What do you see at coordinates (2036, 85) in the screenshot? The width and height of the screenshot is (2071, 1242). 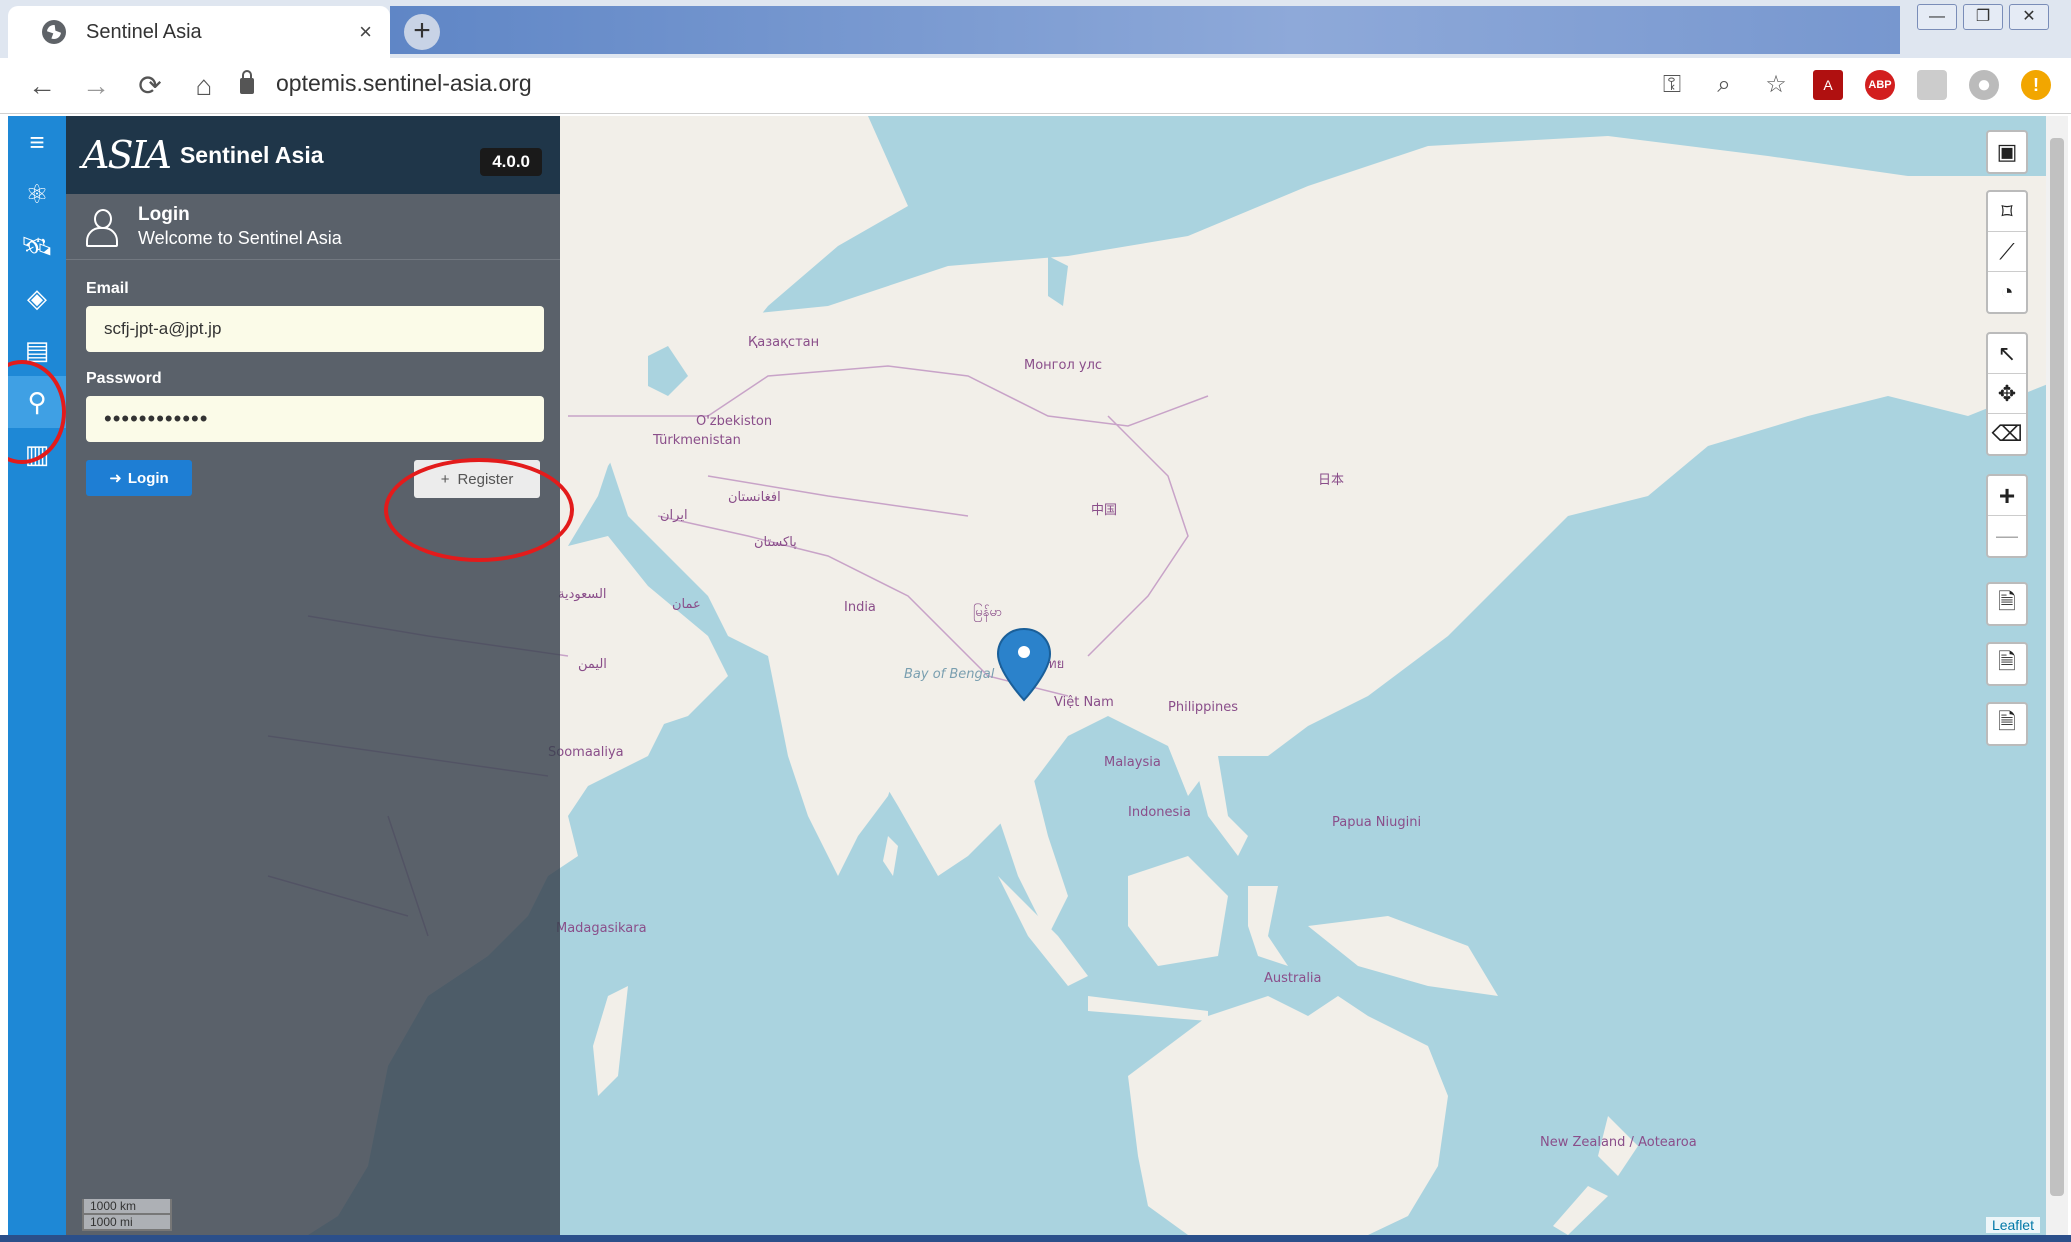 I see `update-icon: !` at bounding box center [2036, 85].